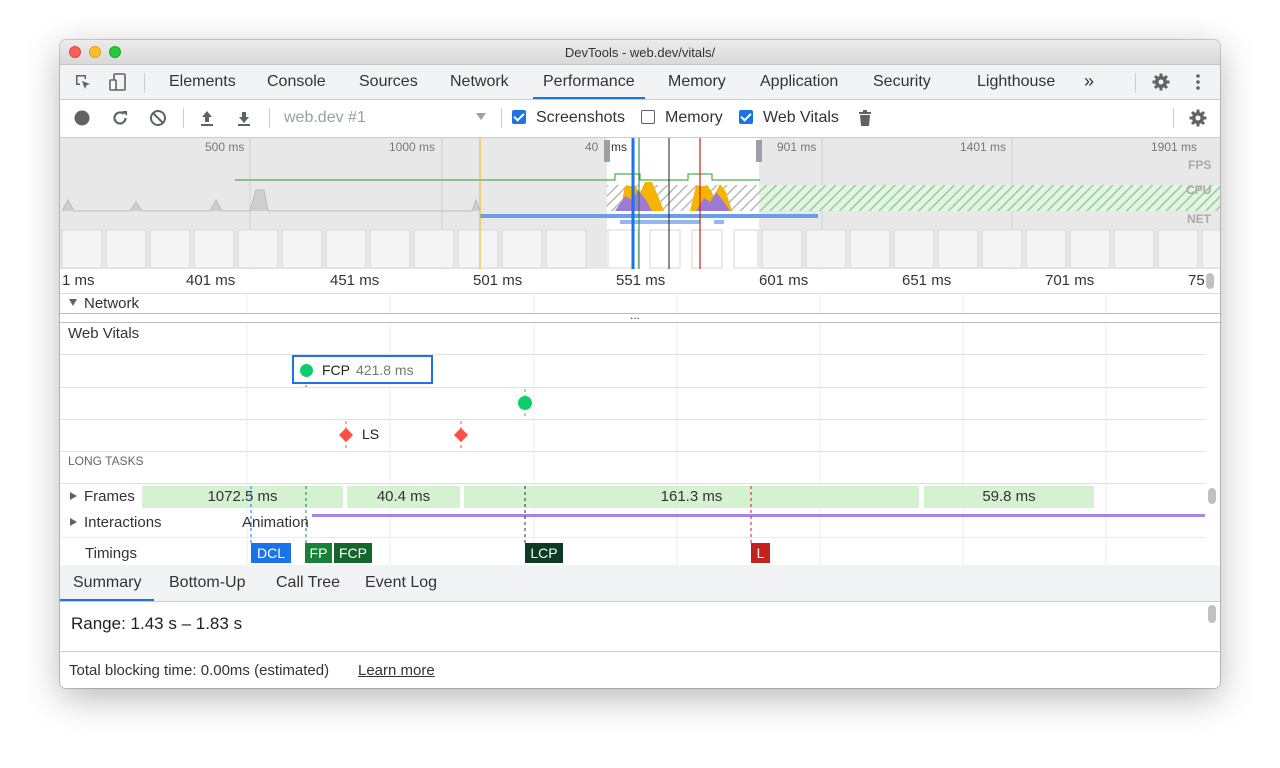 This screenshot has width=1280, height=768. I want to click on timing-marker-lines, so click(501, 515).